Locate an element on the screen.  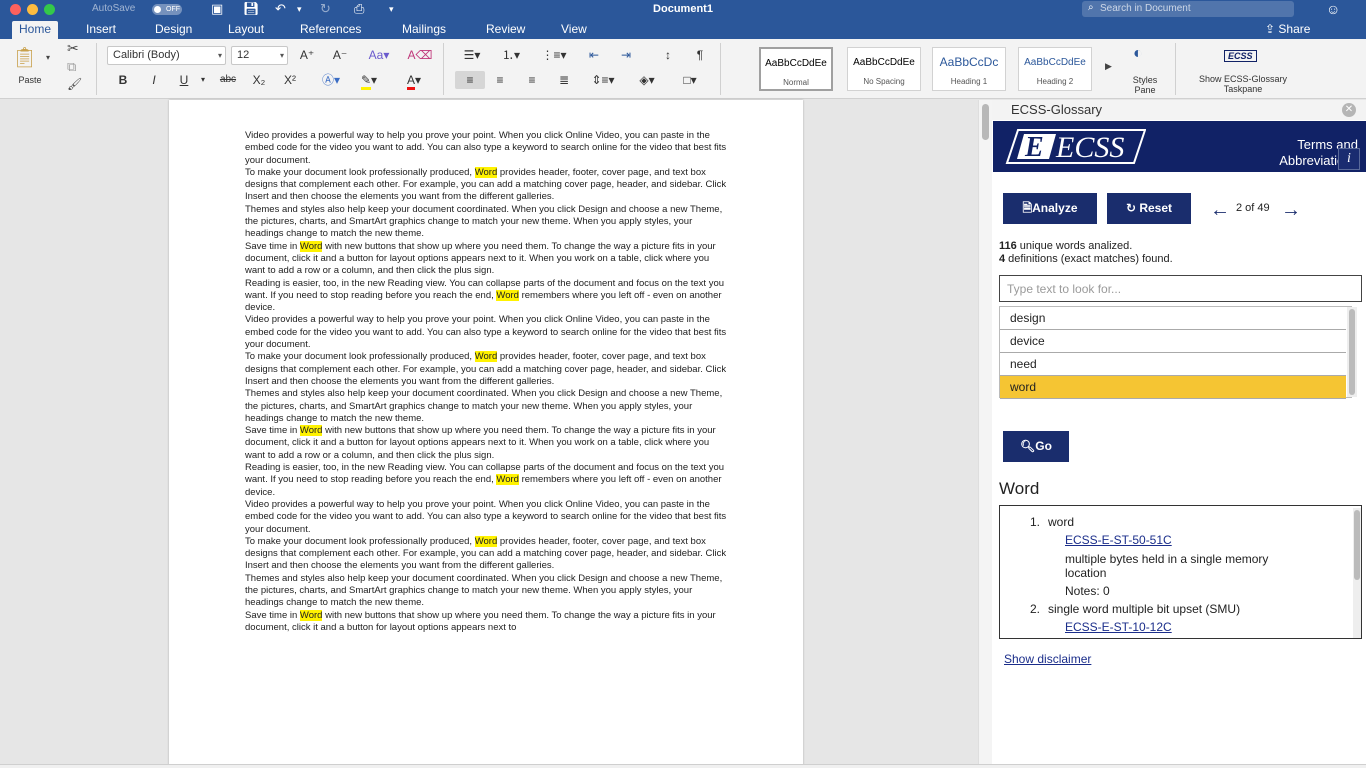
sort-icon: ↕ is located at coordinates (668, 55).